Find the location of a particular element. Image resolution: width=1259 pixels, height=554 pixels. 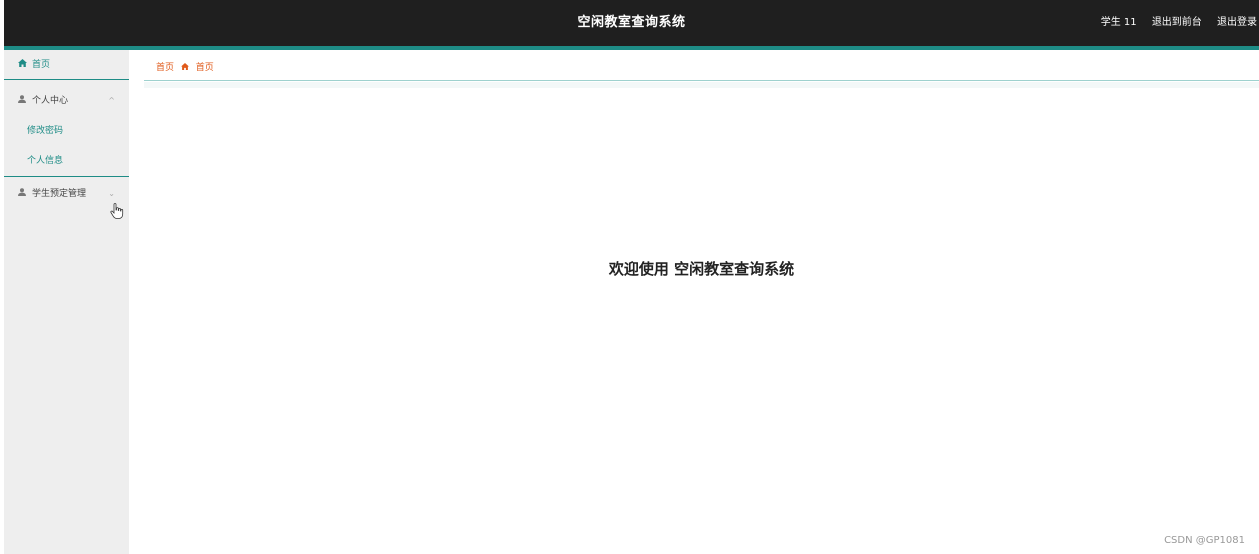

back-to-front-link: 退出到前台 is located at coordinates (1177, 22).